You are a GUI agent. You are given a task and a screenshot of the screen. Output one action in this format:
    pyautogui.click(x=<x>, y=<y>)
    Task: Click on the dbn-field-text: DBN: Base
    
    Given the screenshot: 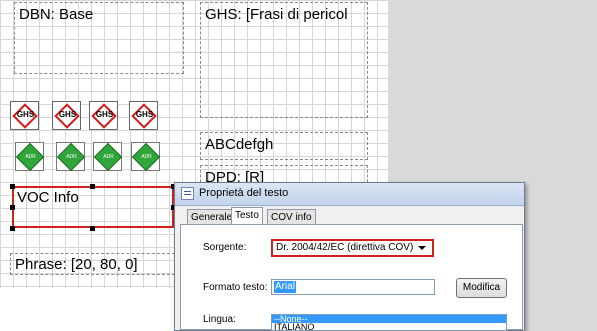 What is the action you would take?
    pyautogui.click(x=56, y=14)
    